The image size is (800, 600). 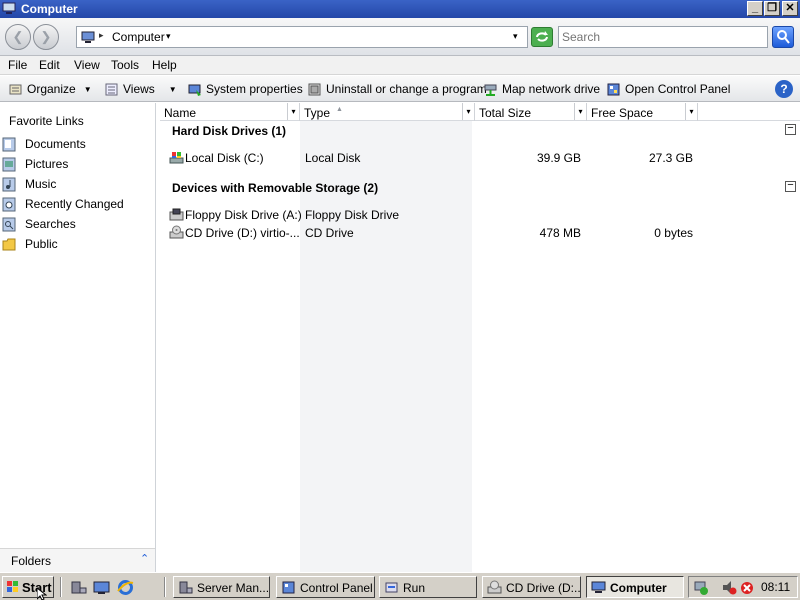 I want to click on open-control-panel-label: Open Control Panel, so click(x=678, y=89).